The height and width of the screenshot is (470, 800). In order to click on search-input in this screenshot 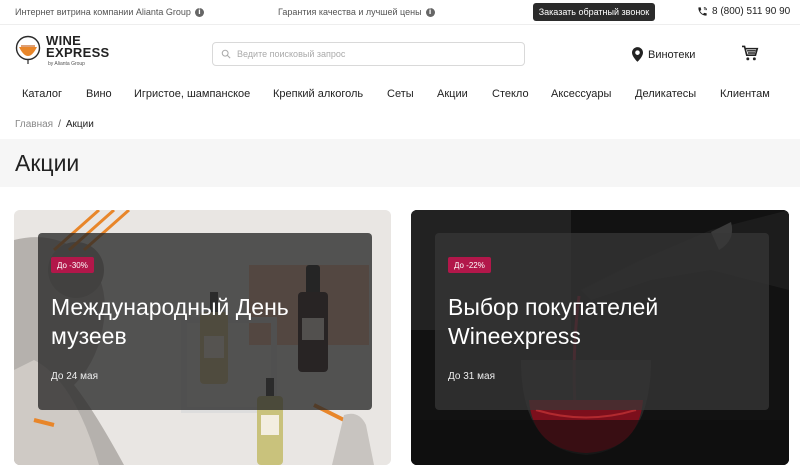, I will do `click(367, 54)`.